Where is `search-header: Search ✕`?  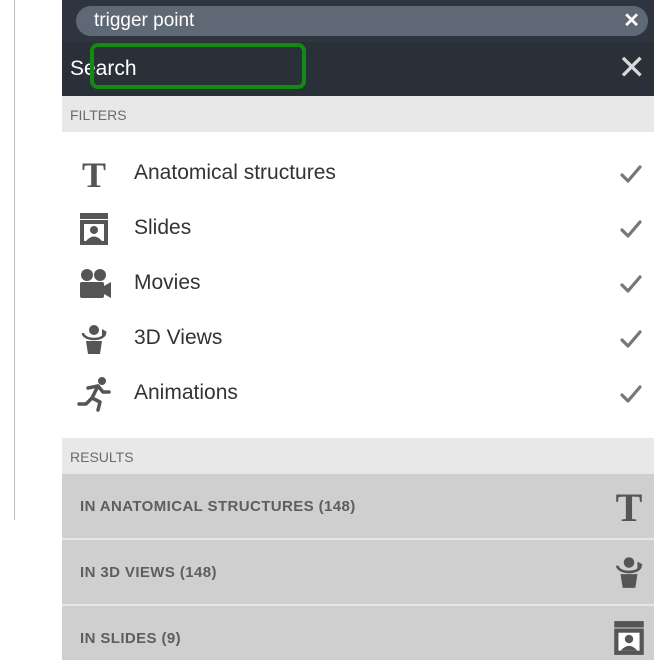
search-header: Search ✕ is located at coordinates (358, 69).